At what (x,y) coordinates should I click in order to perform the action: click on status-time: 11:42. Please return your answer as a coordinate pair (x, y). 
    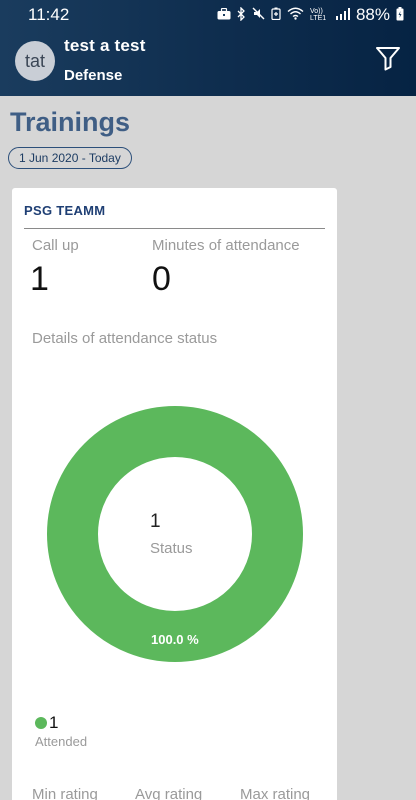
    Looking at the image, I should click on (49, 14).